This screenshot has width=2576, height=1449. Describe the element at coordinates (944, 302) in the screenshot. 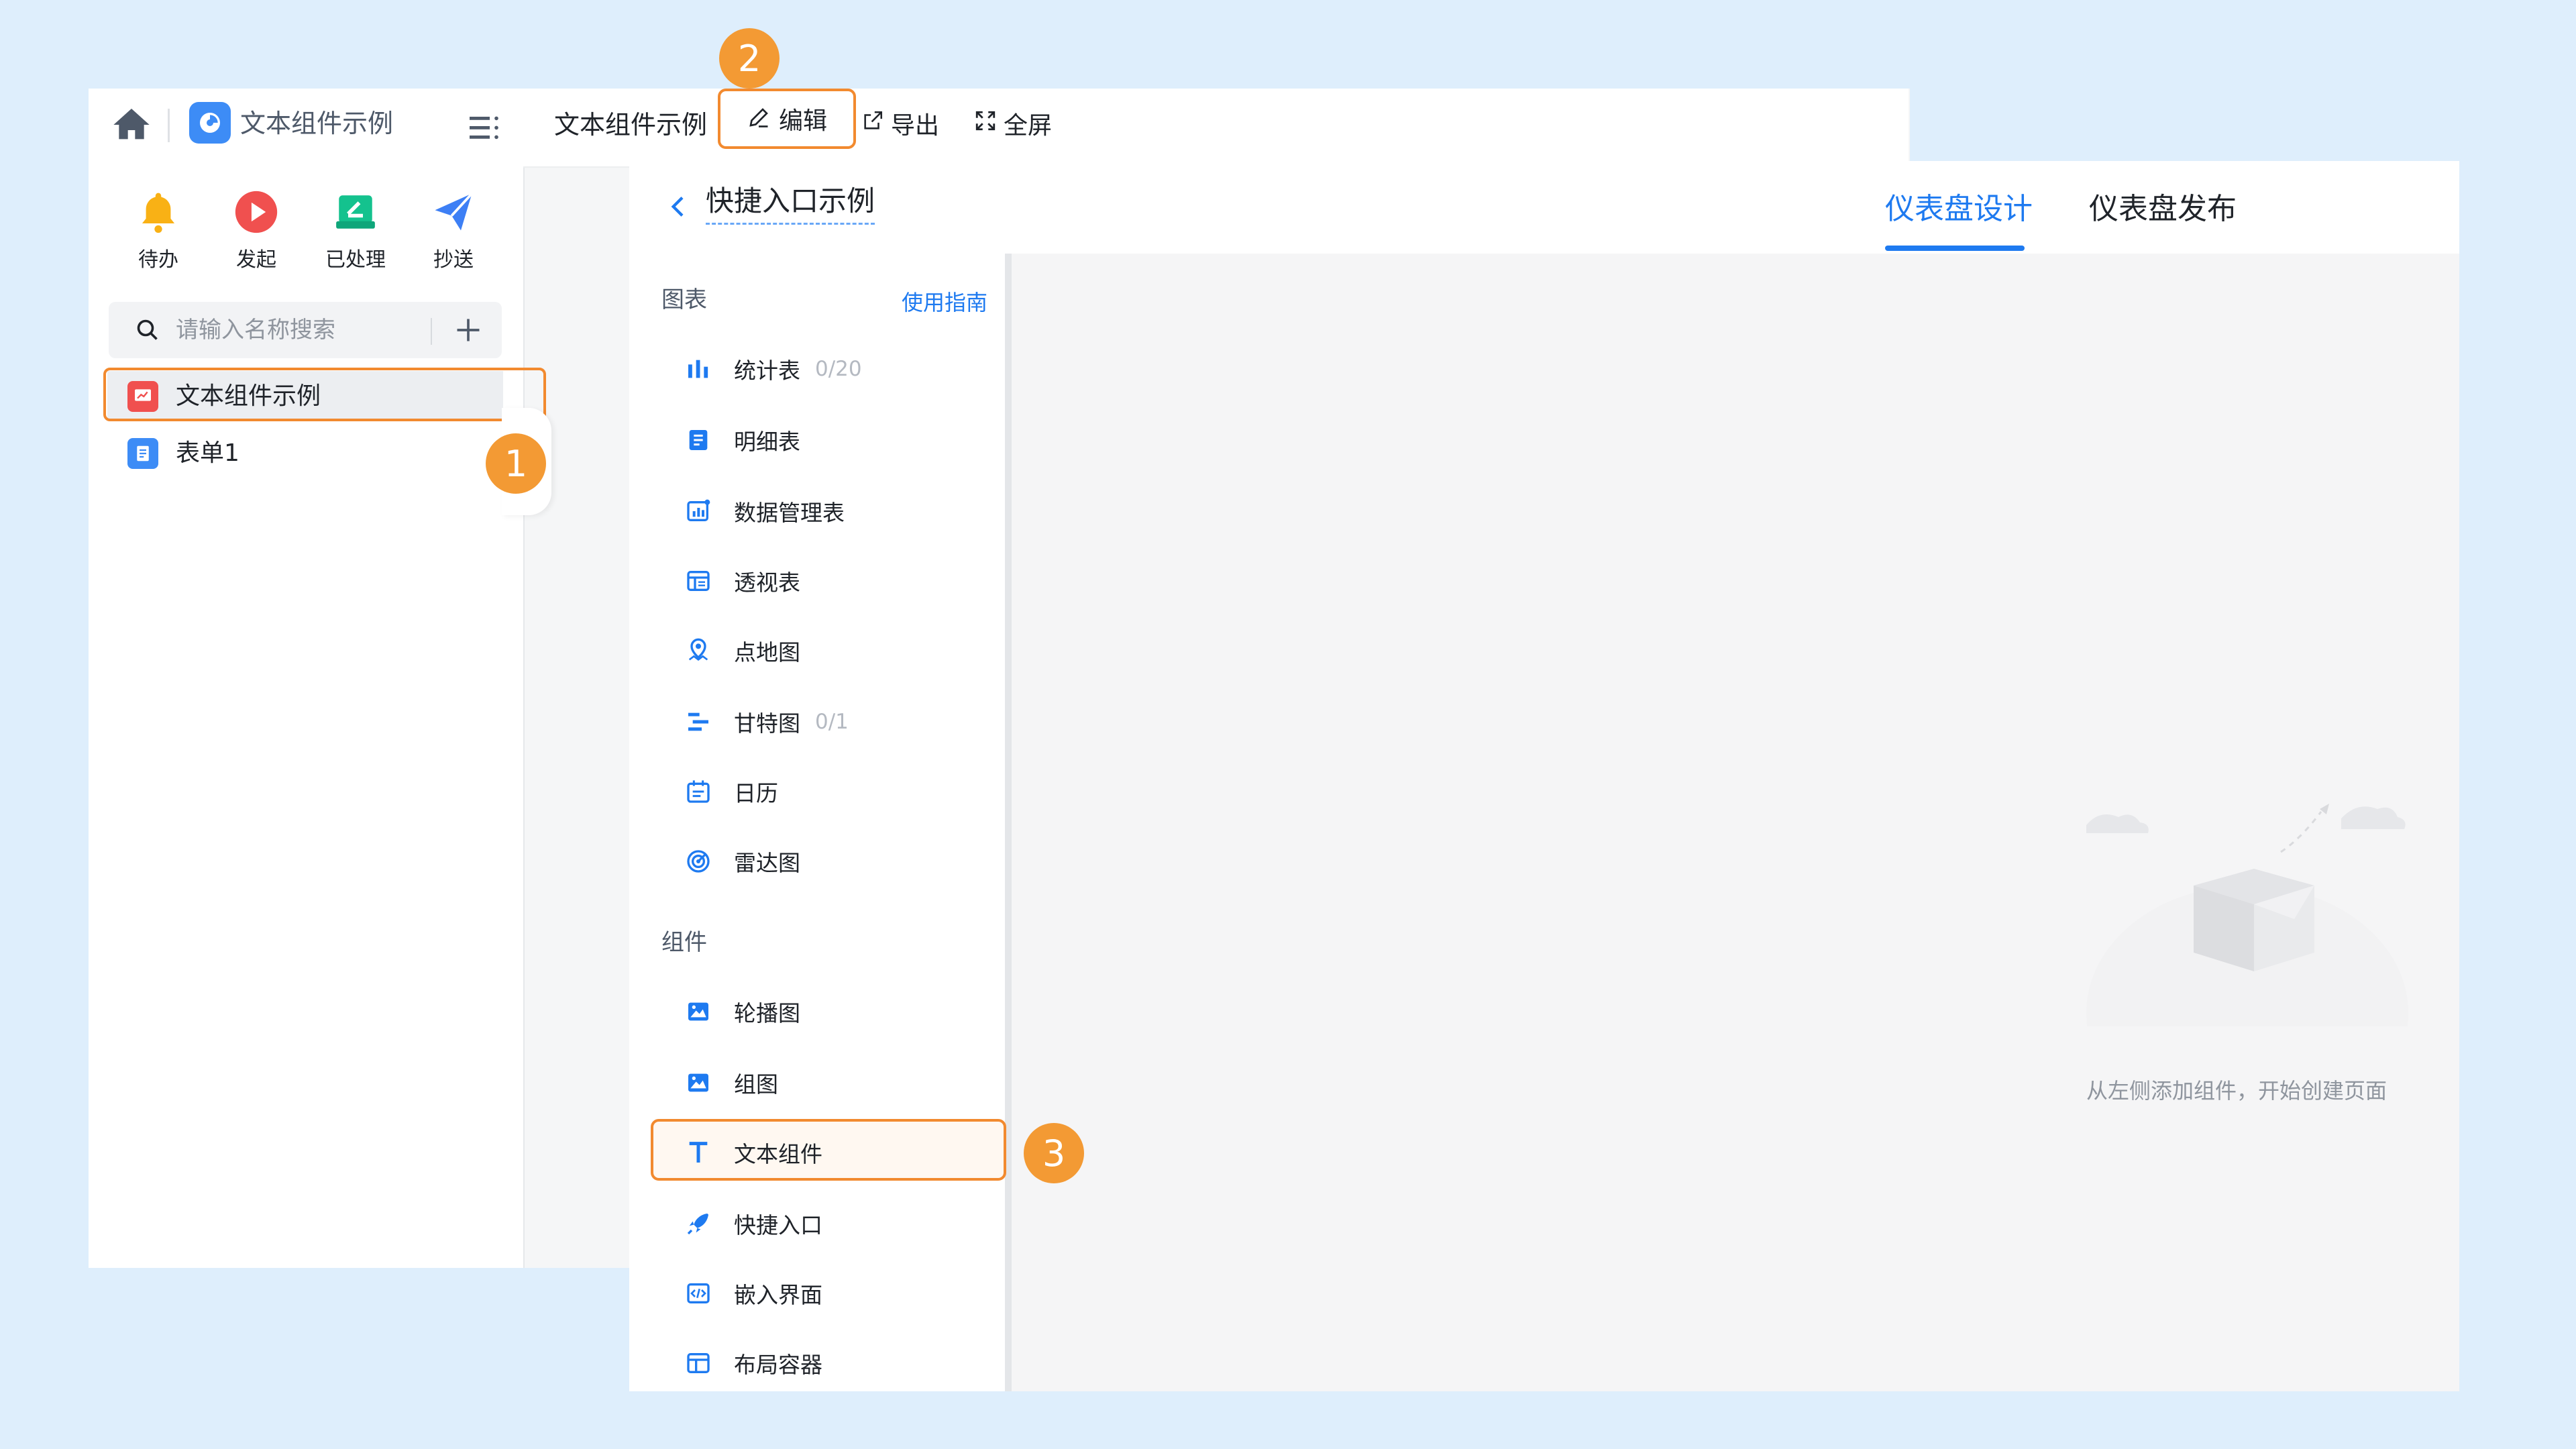

I see `usage-guide-link: 使用指南` at that location.